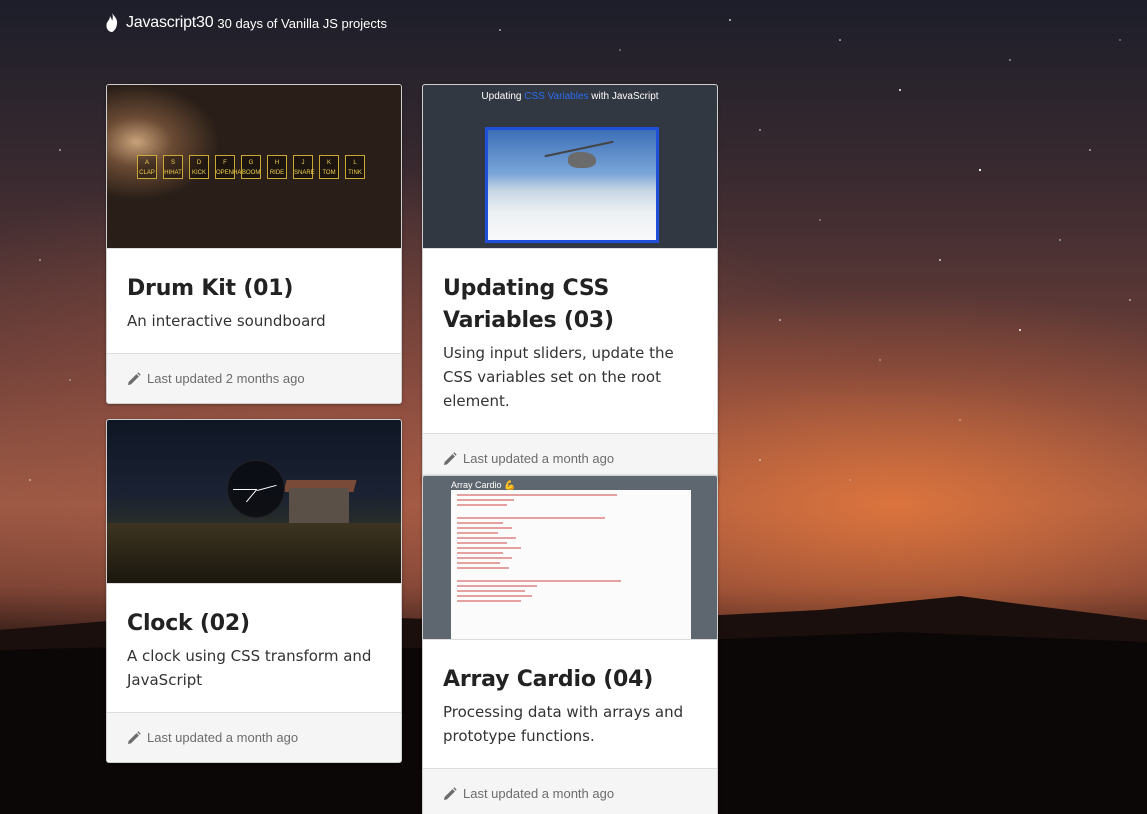  I want to click on drum-key: L TINK, so click(355, 167).